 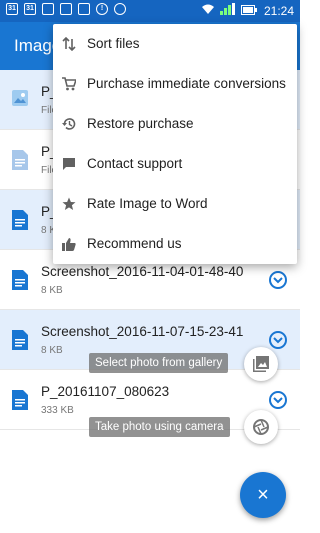 What do you see at coordinates (69, 124) in the screenshot?
I see `history-icon` at bounding box center [69, 124].